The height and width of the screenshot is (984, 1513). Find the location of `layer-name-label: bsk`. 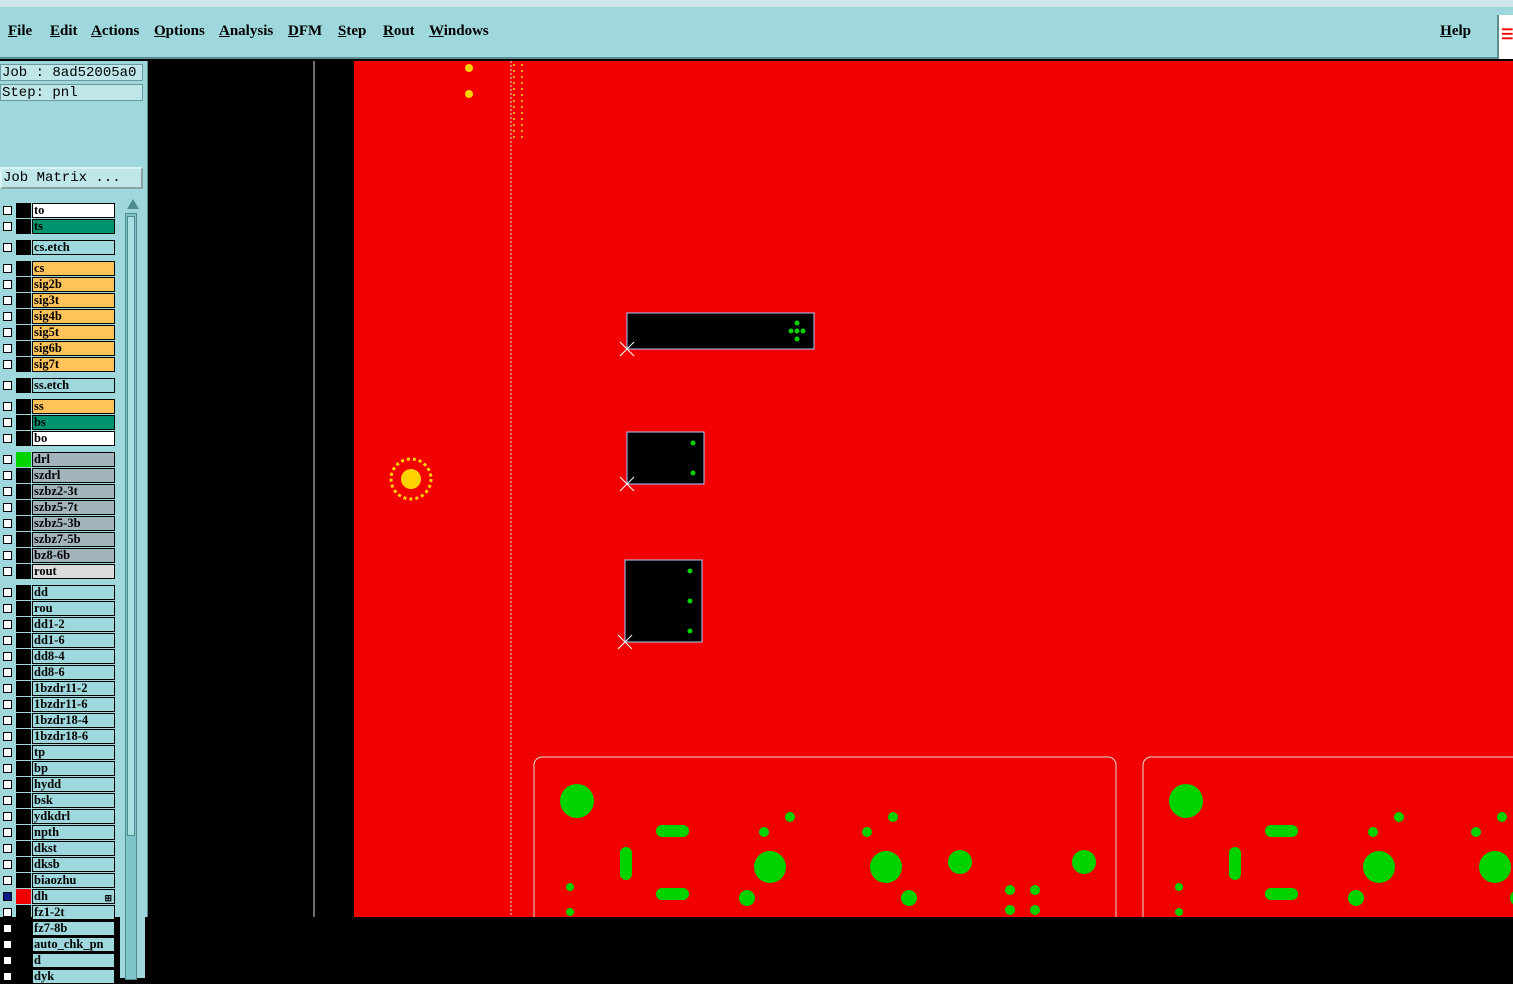

layer-name-label: bsk is located at coordinates (73, 800).